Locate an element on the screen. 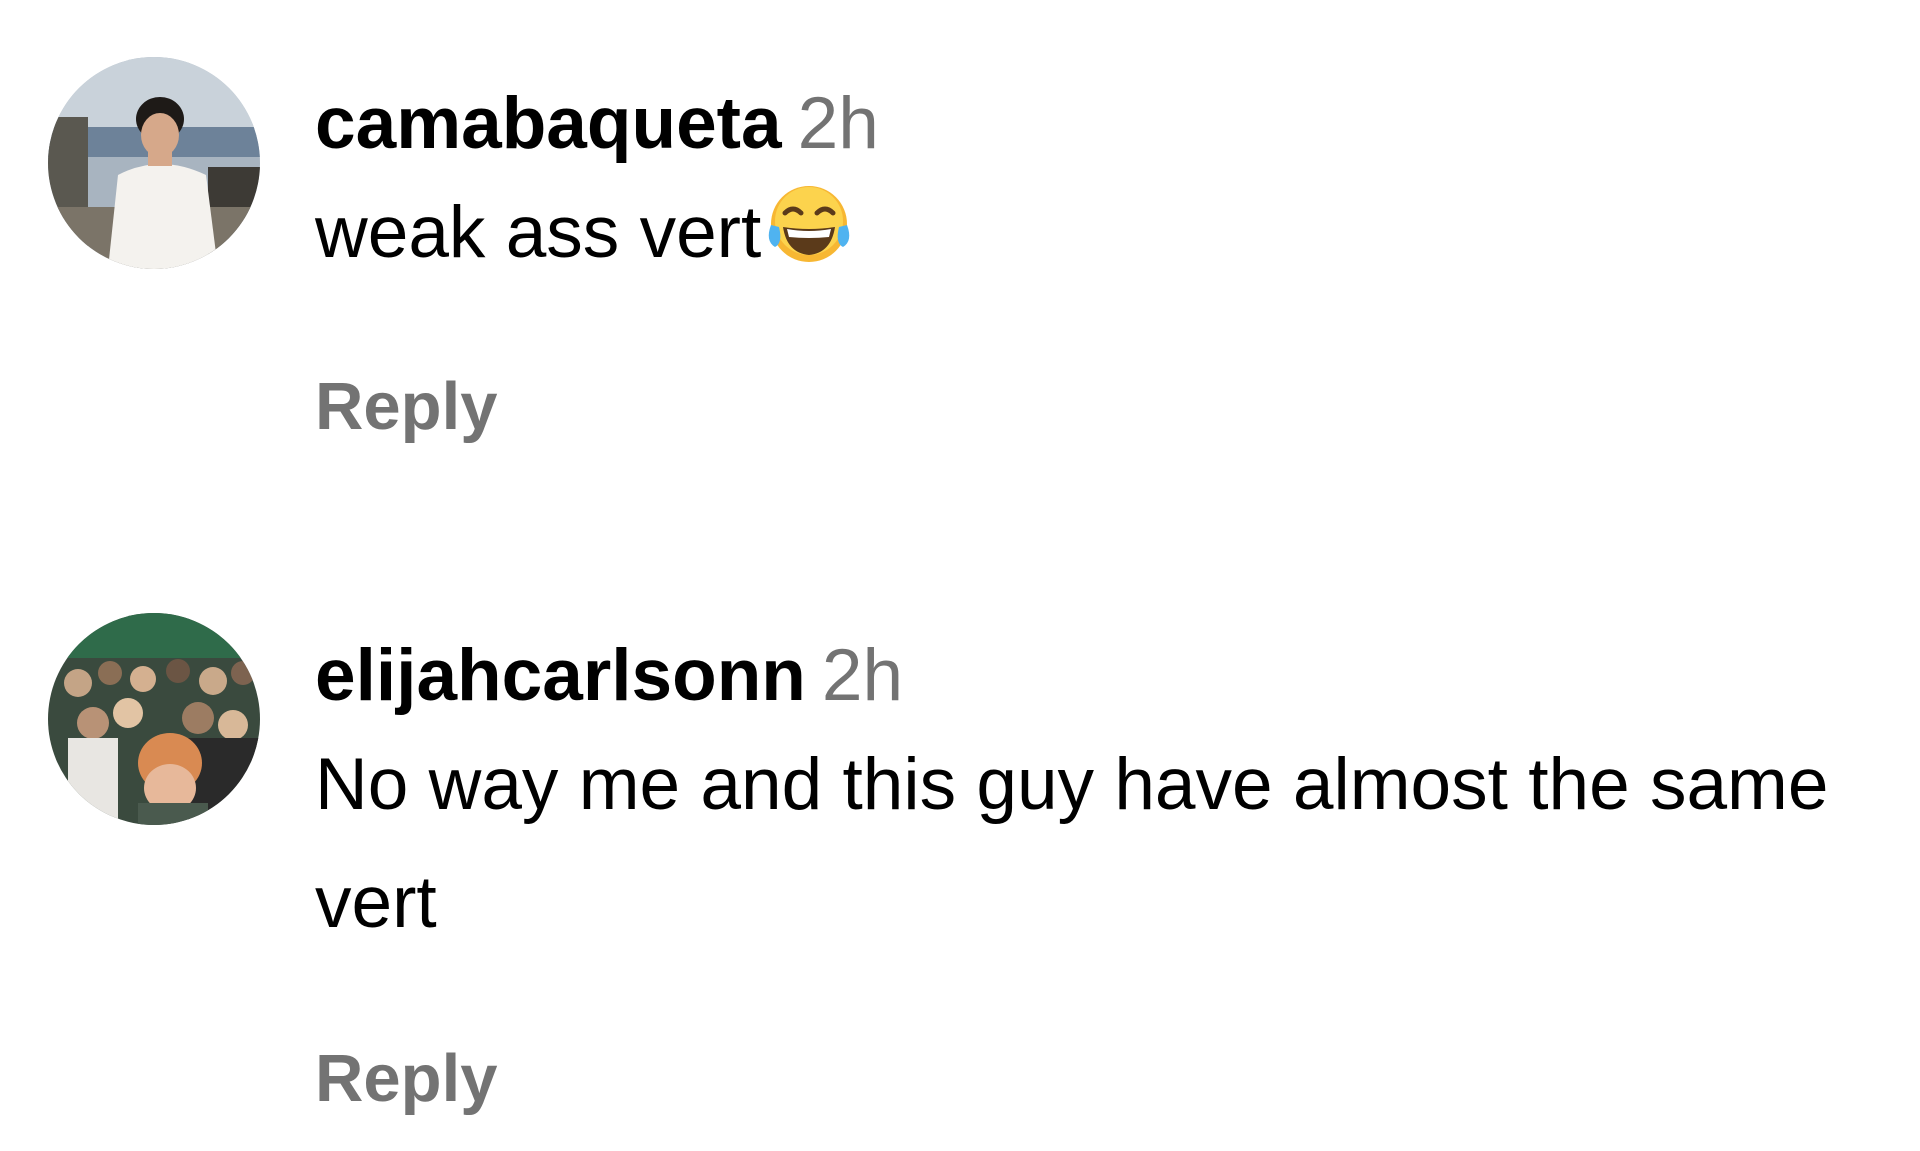 The height and width of the screenshot is (1151, 1920). username: elijahcarlsonn is located at coordinates (560, 675).